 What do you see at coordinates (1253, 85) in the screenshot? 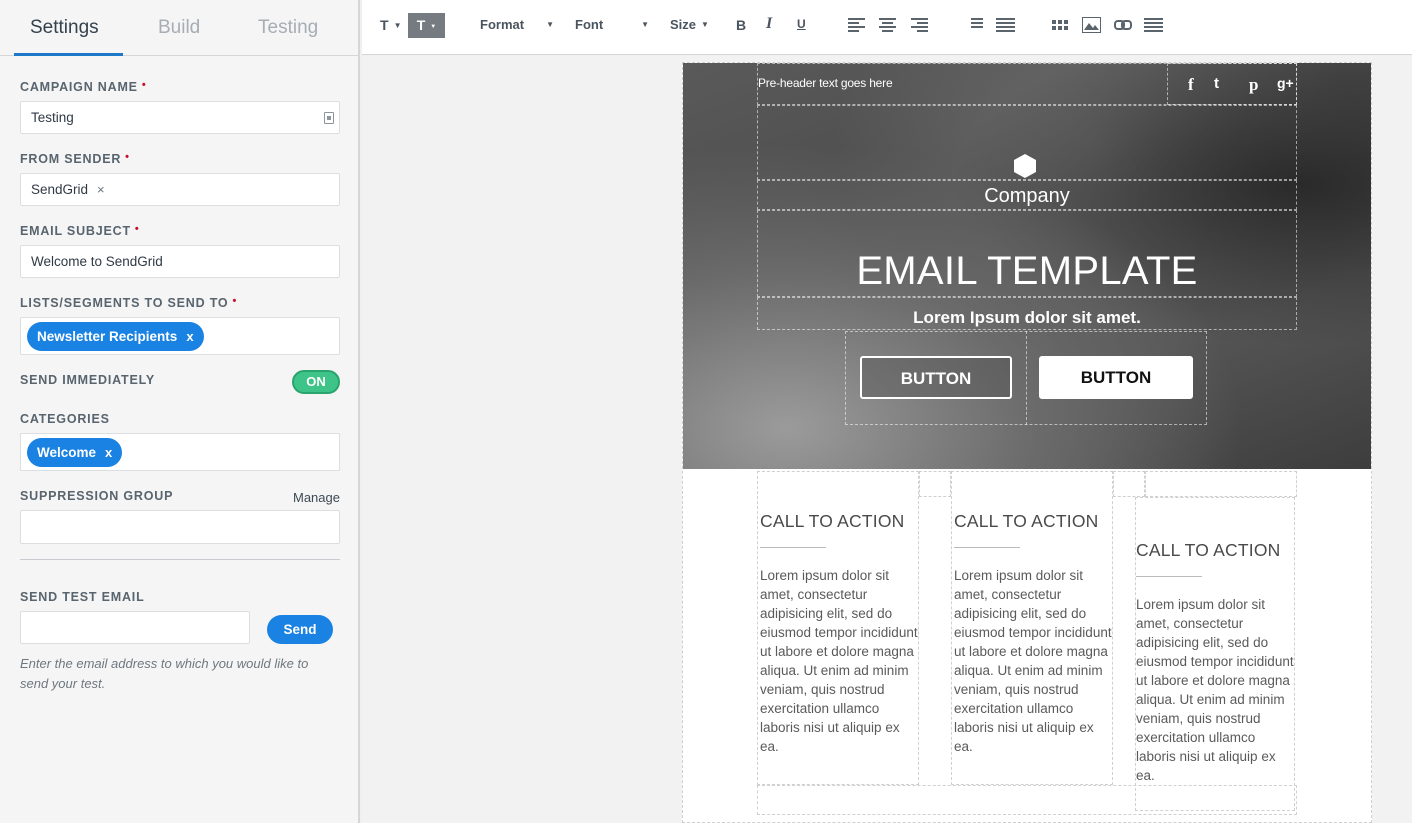
I see `pinterest-icon: p` at bounding box center [1253, 85].